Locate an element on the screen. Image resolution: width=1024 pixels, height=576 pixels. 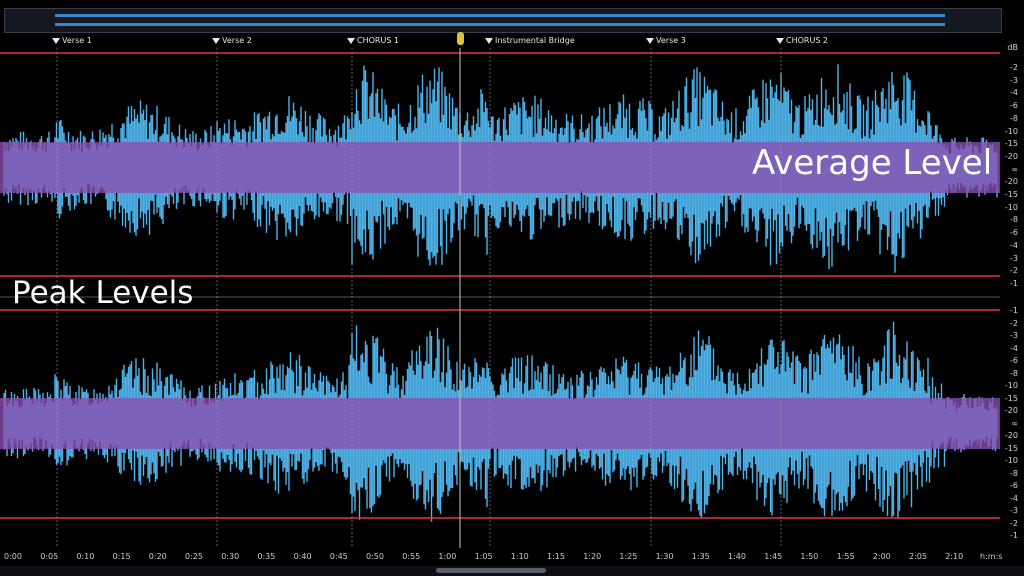
timeline-tick-label: 0:30 is located at coordinates (230, 556).